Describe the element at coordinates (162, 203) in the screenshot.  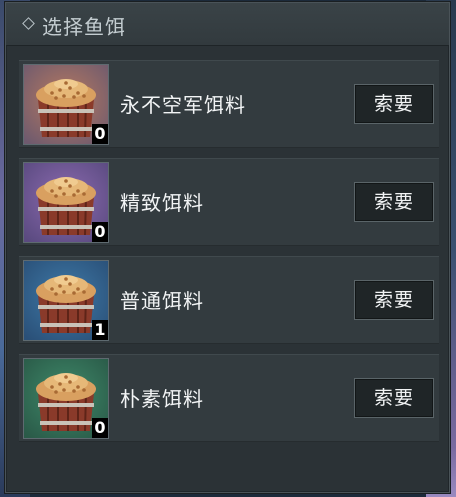
I see `bait-name: 精致饵料` at that location.